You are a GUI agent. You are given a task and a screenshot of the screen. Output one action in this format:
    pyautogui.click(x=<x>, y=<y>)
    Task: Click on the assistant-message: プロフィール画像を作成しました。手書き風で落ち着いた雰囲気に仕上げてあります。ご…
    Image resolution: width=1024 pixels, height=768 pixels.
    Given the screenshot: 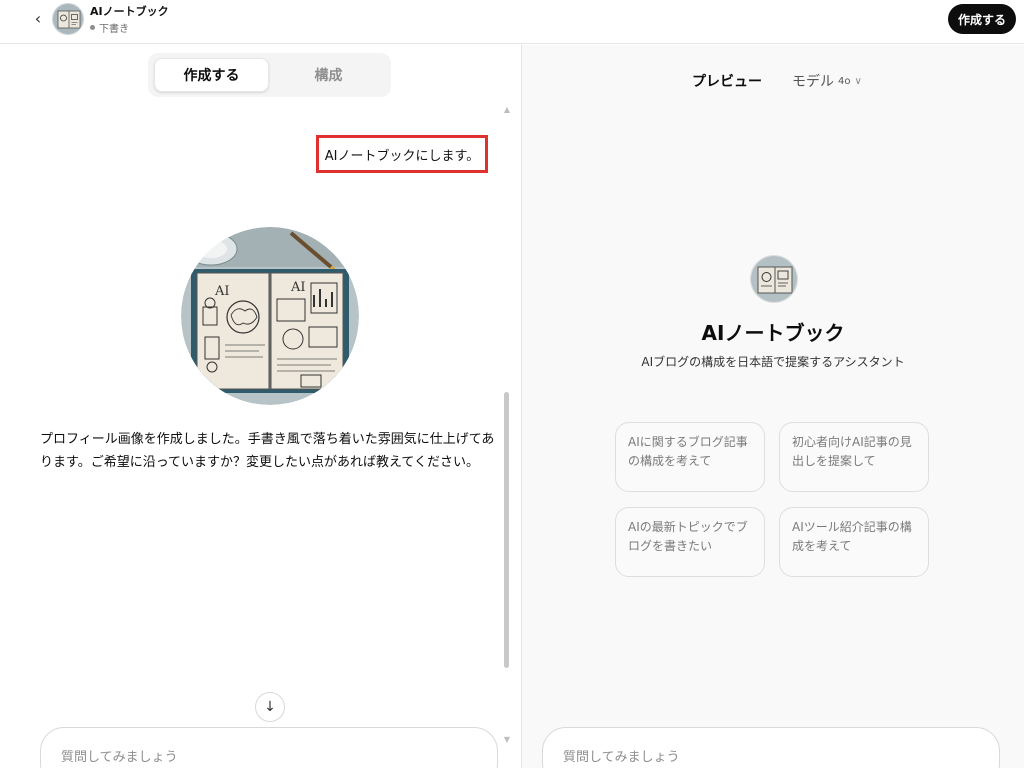 What is the action you would take?
    pyautogui.click(x=267, y=451)
    